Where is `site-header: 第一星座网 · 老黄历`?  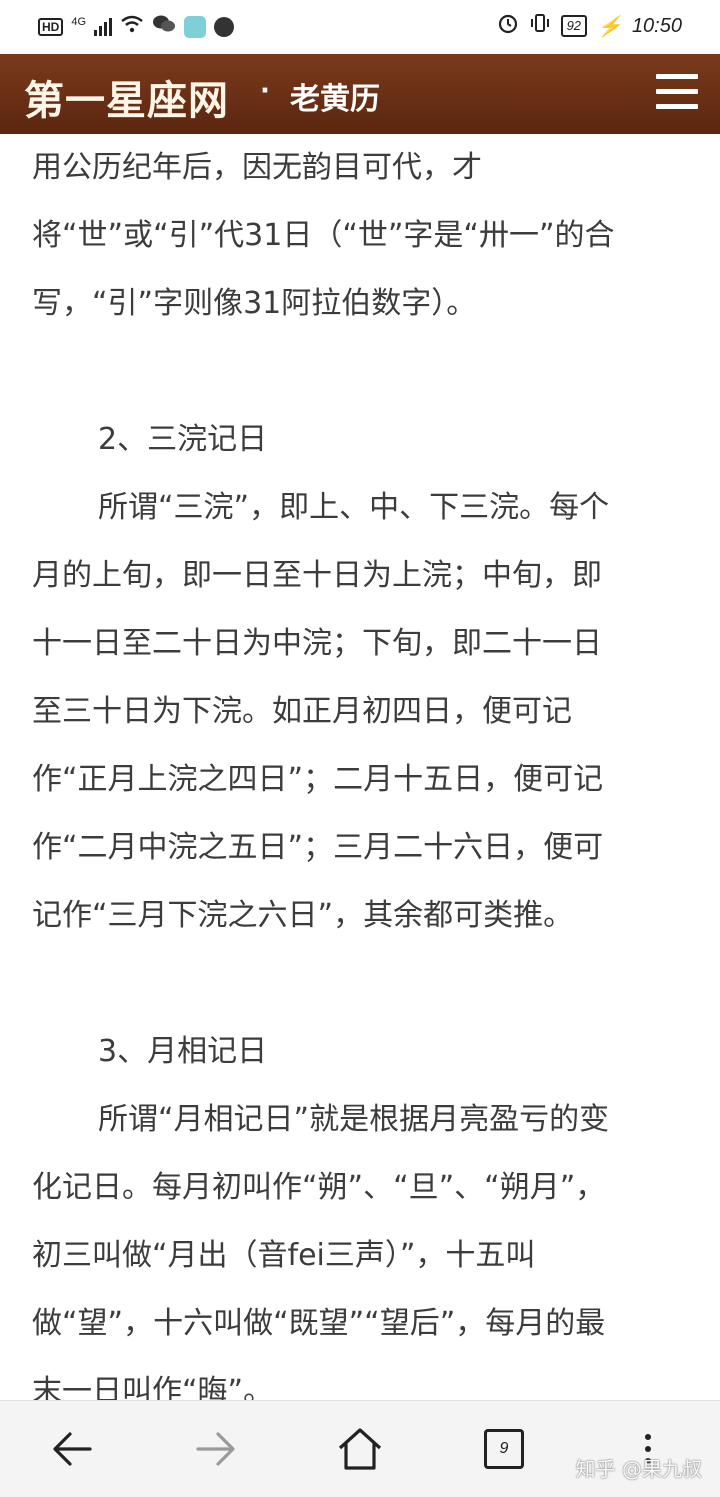 site-header: 第一星座网 · 老黄历 is located at coordinates (360, 94).